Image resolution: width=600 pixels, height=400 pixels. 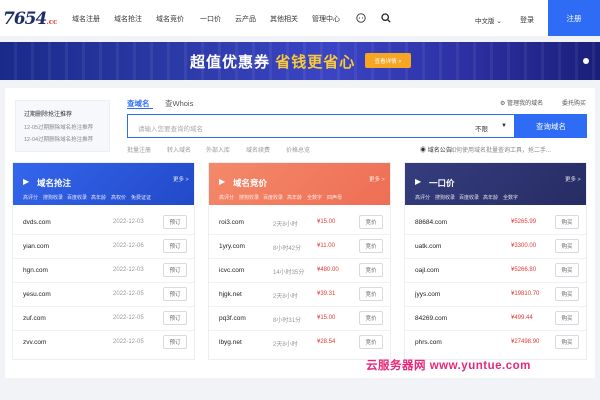 What do you see at coordinates (499, 21) in the screenshot?
I see `chevron-down-icon: ⌄` at bounding box center [499, 21].